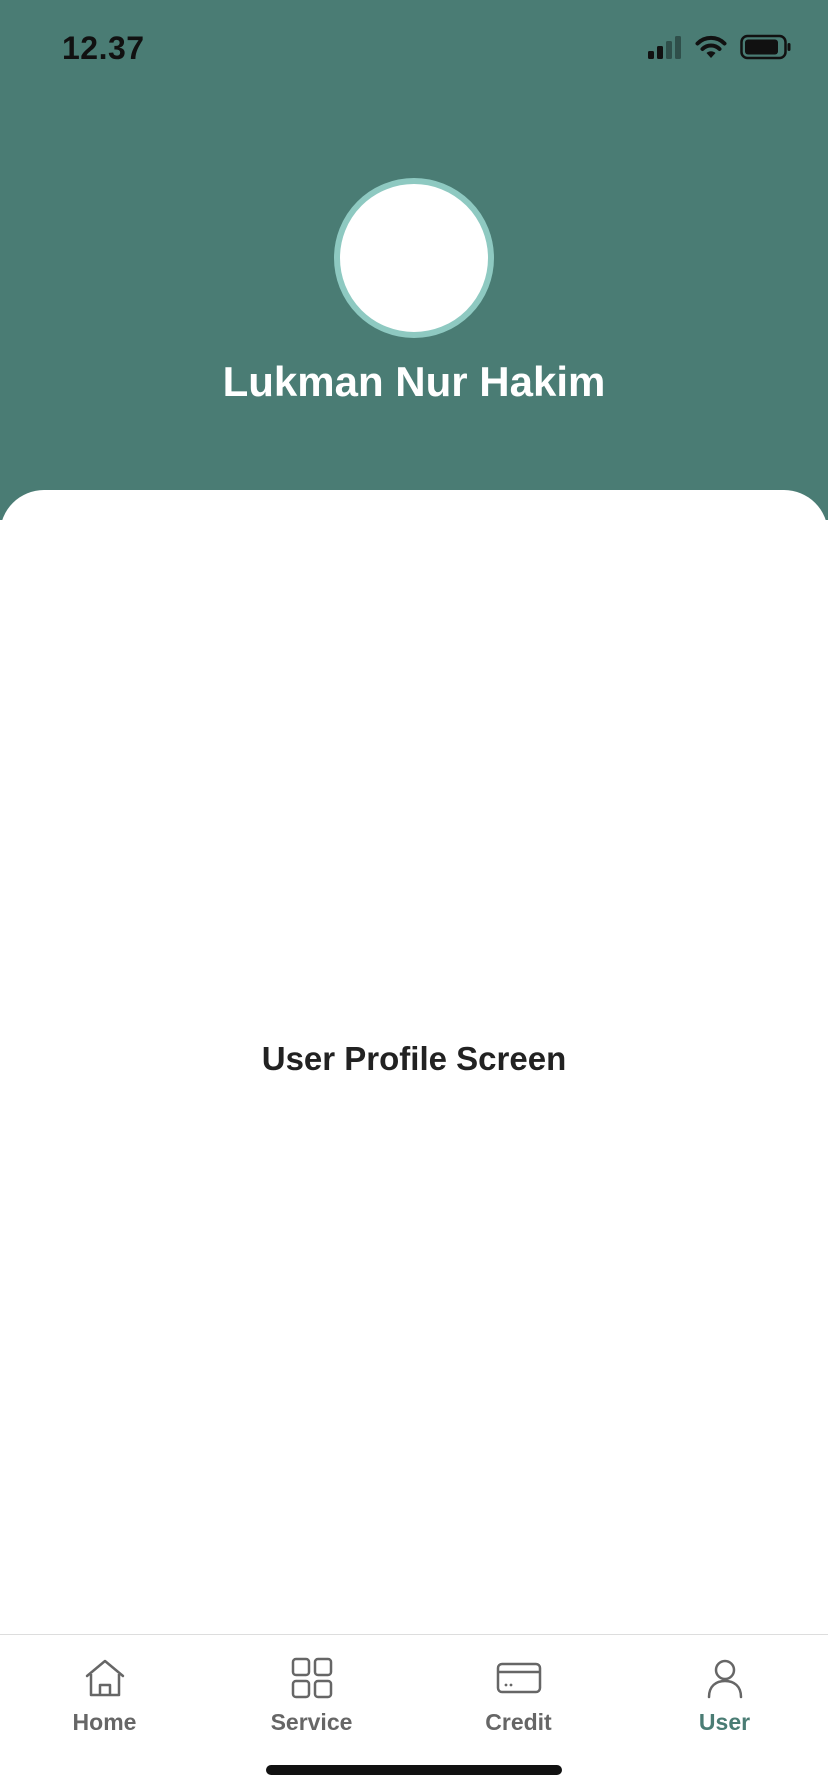  I want to click on avatar, so click(414, 258).